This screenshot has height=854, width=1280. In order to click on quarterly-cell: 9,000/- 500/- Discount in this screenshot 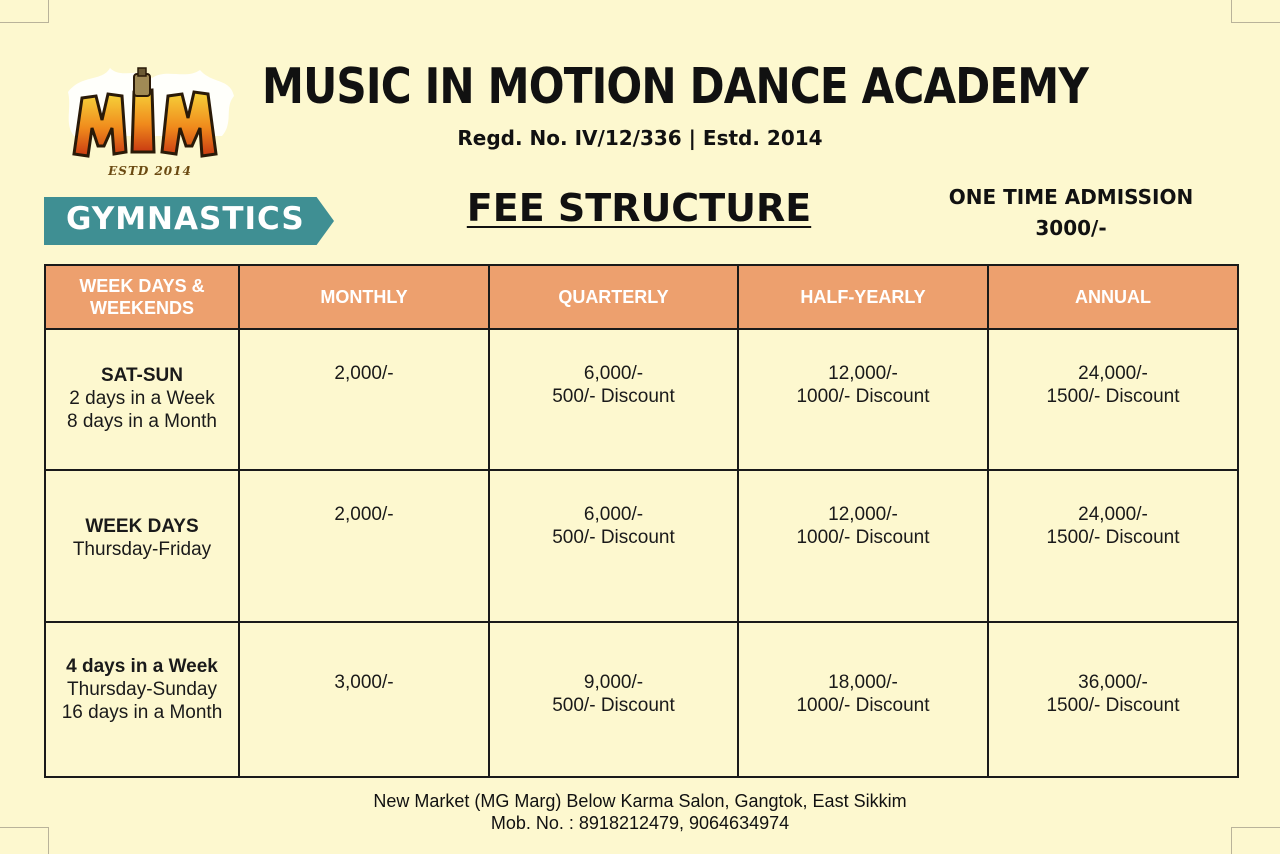, I will do `click(613, 699)`.